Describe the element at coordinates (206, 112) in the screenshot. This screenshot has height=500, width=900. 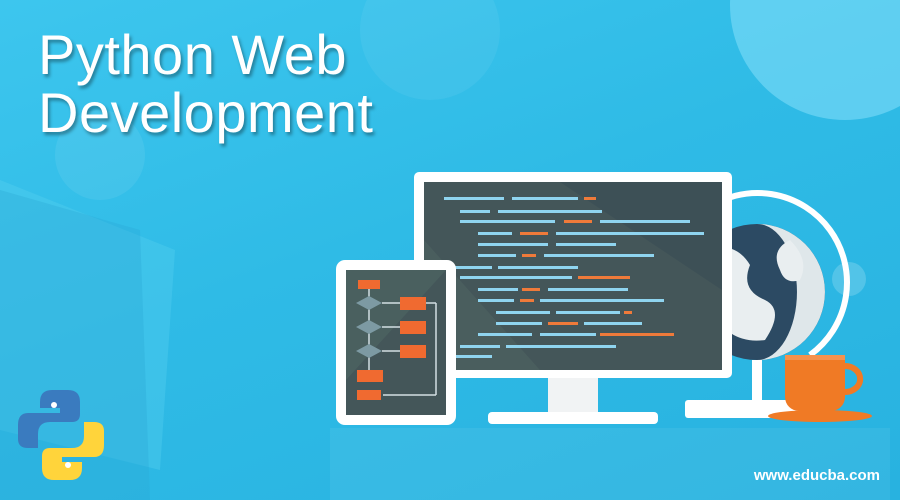
I see `title-line-2: Development` at that location.